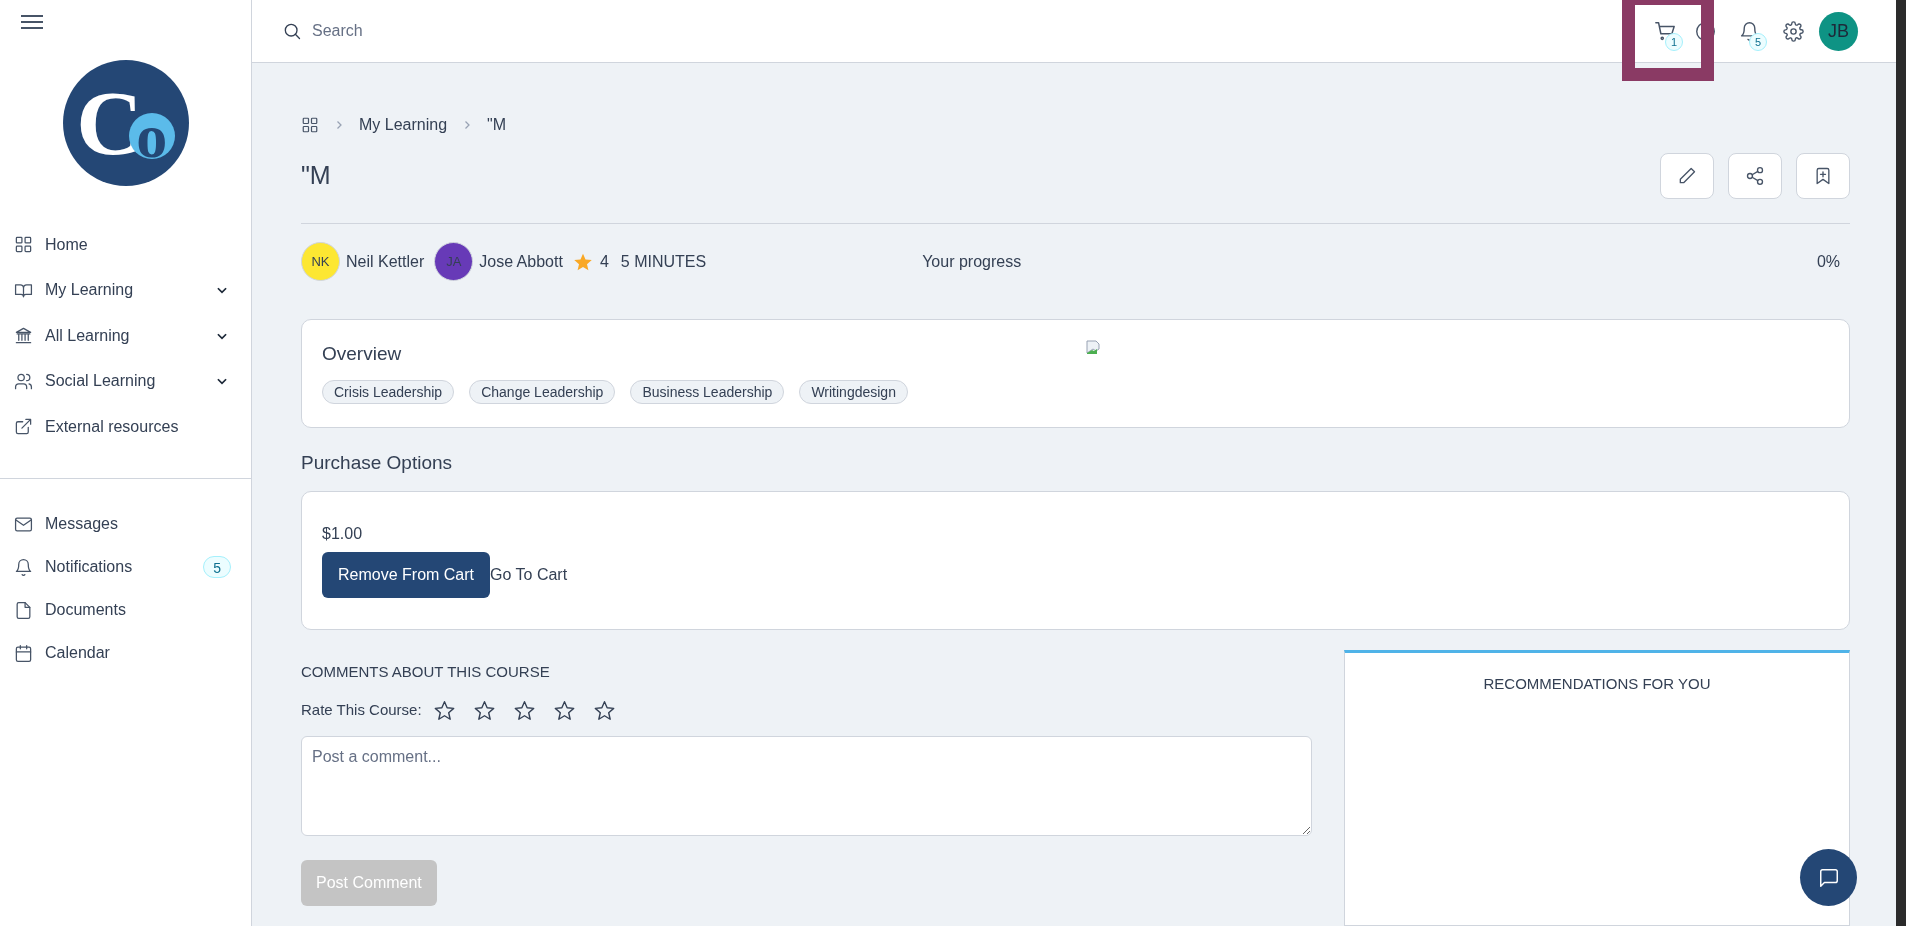 The height and width of the screenshot is (926, 1906). I want to click on nav-item: Messages, so click(125, 524).